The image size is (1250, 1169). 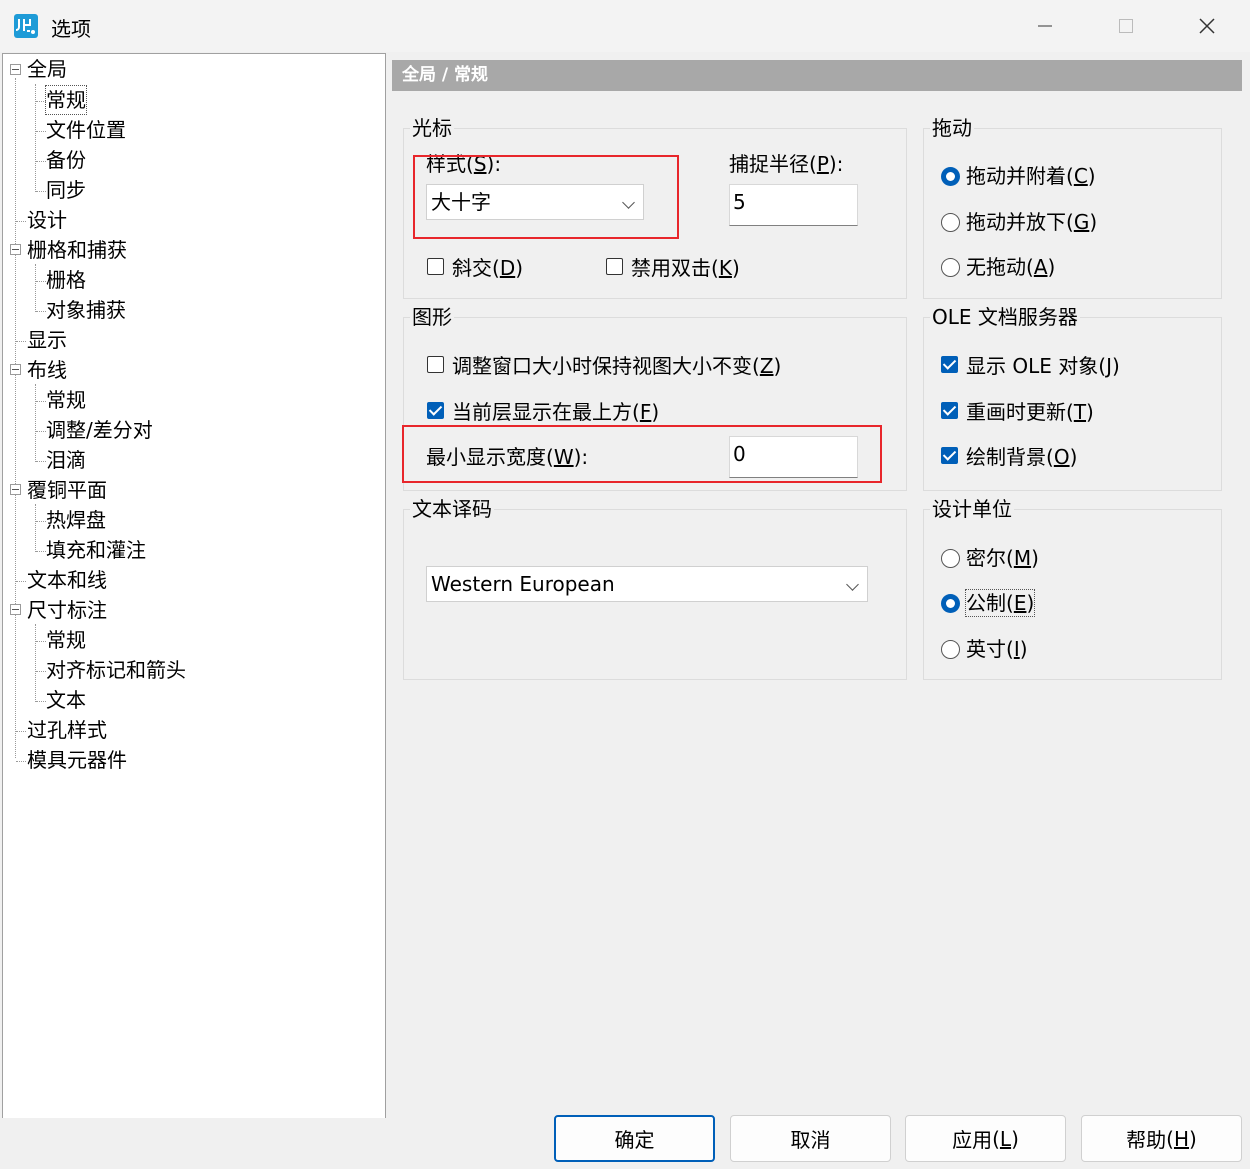 What do you see at coordinates (487, 268) in the screenshot?
I see `diagonal-label: 斜交(D)` at bounding box center [487, 268].